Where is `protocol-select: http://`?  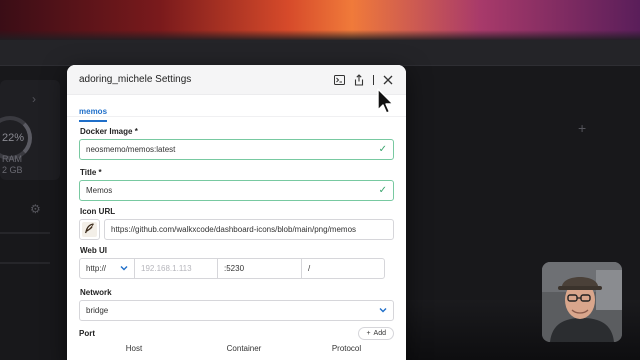 protocol-select: http:// is located at coordinates (107, 268).